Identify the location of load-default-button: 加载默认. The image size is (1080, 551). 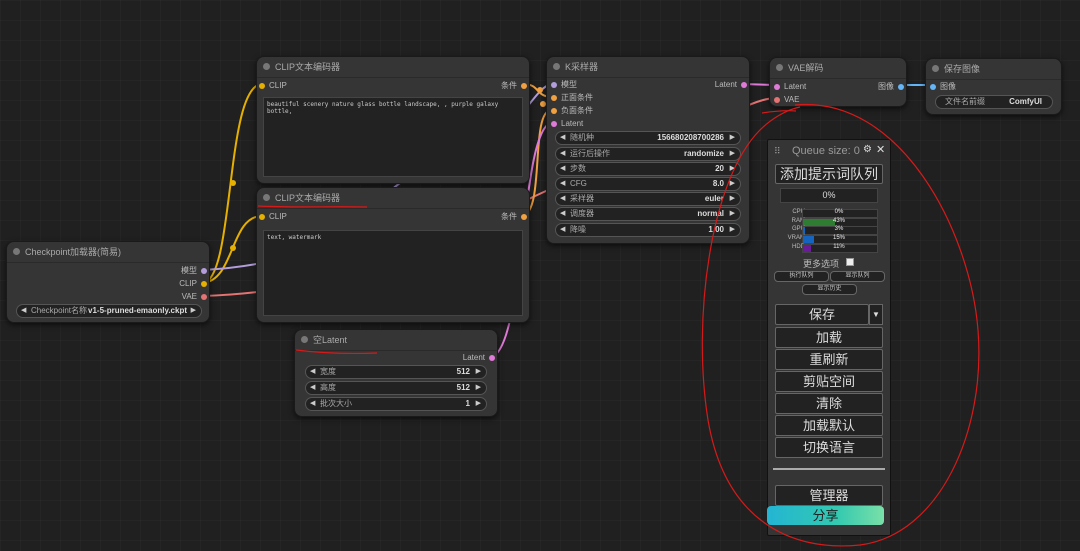
(829, 425).